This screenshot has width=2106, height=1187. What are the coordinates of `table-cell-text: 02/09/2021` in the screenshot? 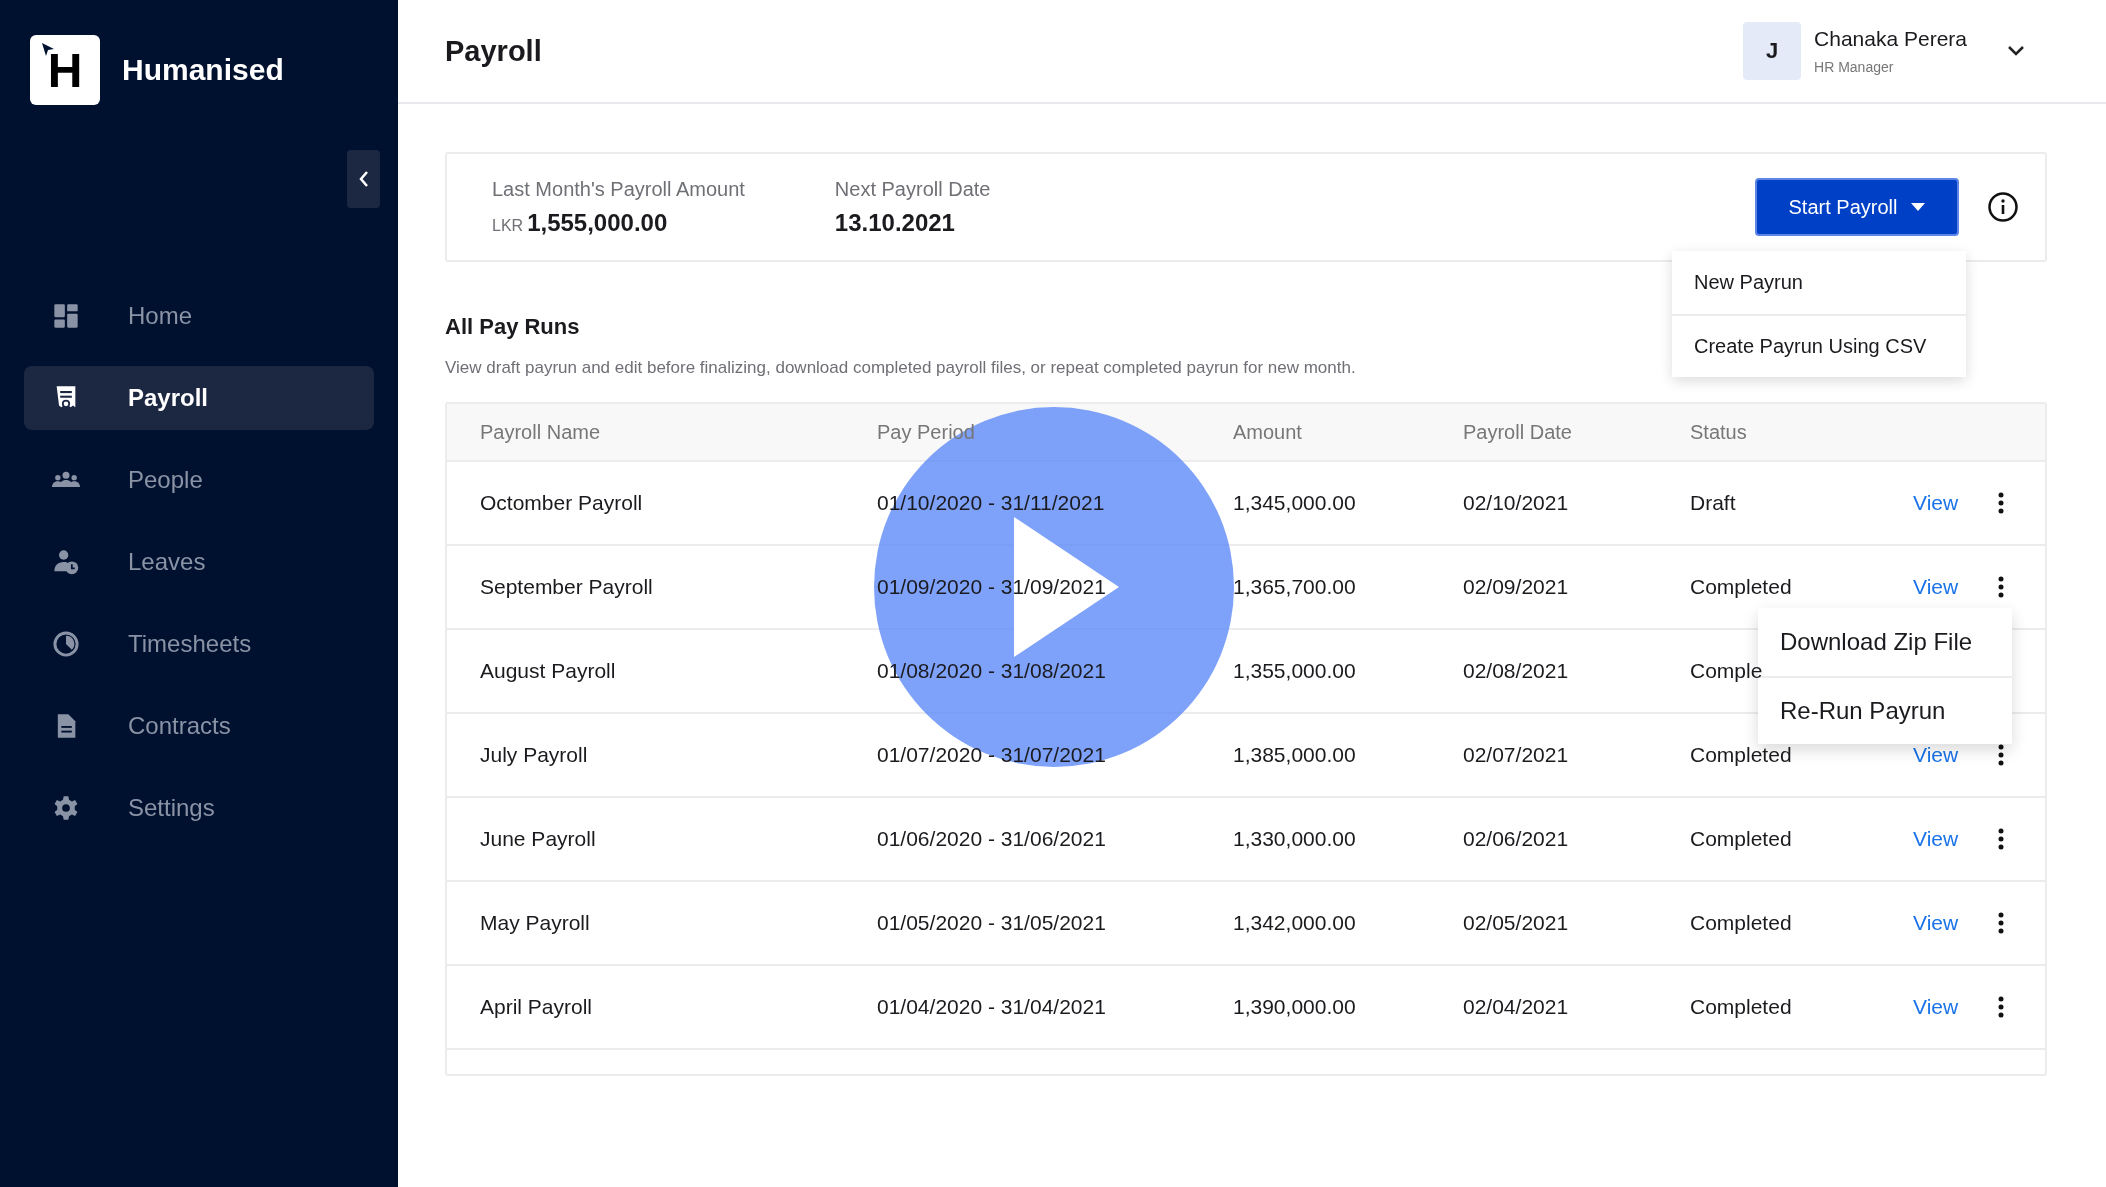 It's located at (1516, 587).